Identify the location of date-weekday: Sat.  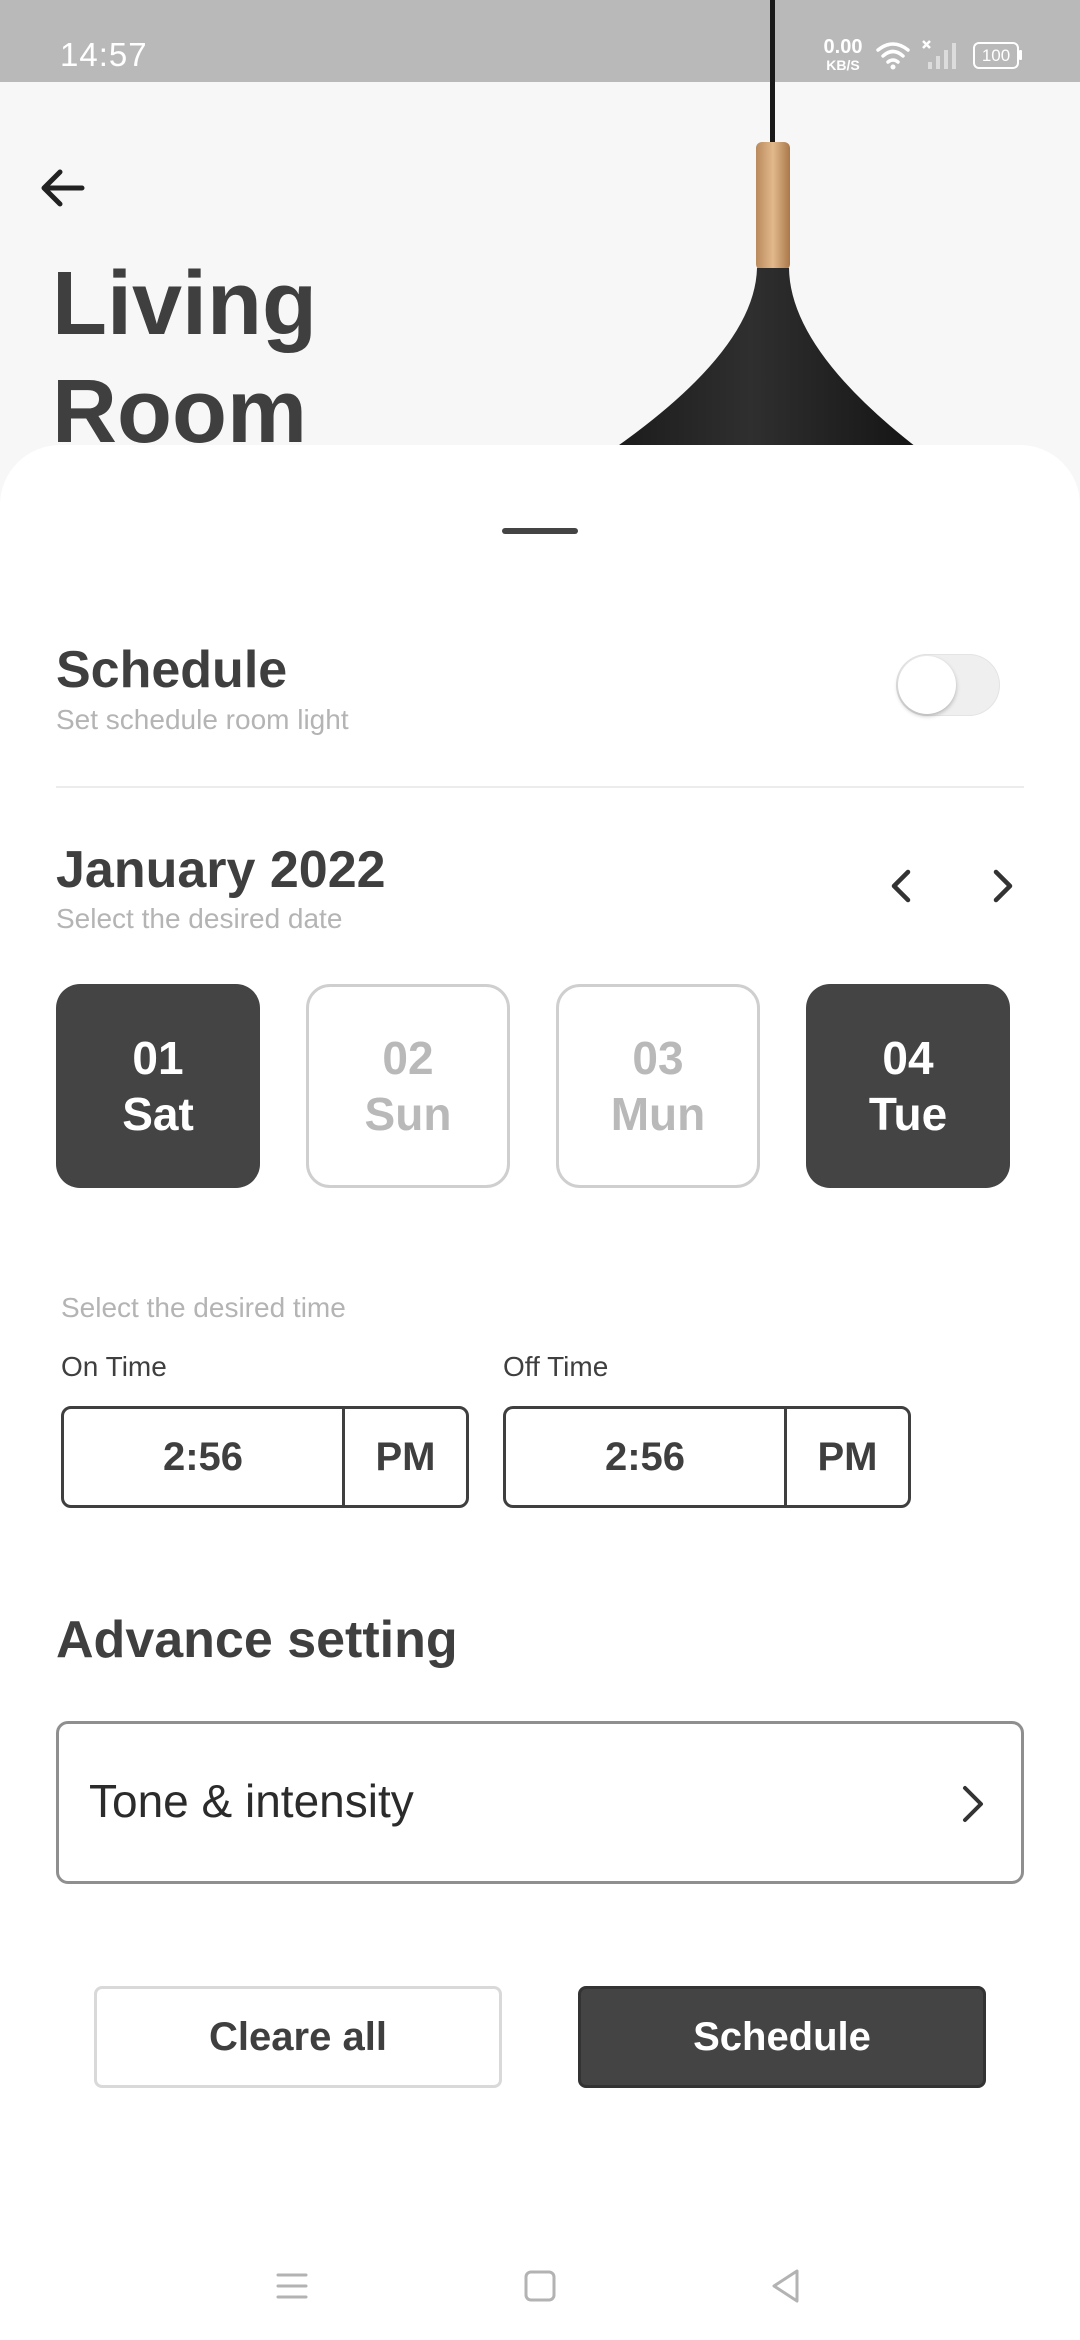
(158, 1114).